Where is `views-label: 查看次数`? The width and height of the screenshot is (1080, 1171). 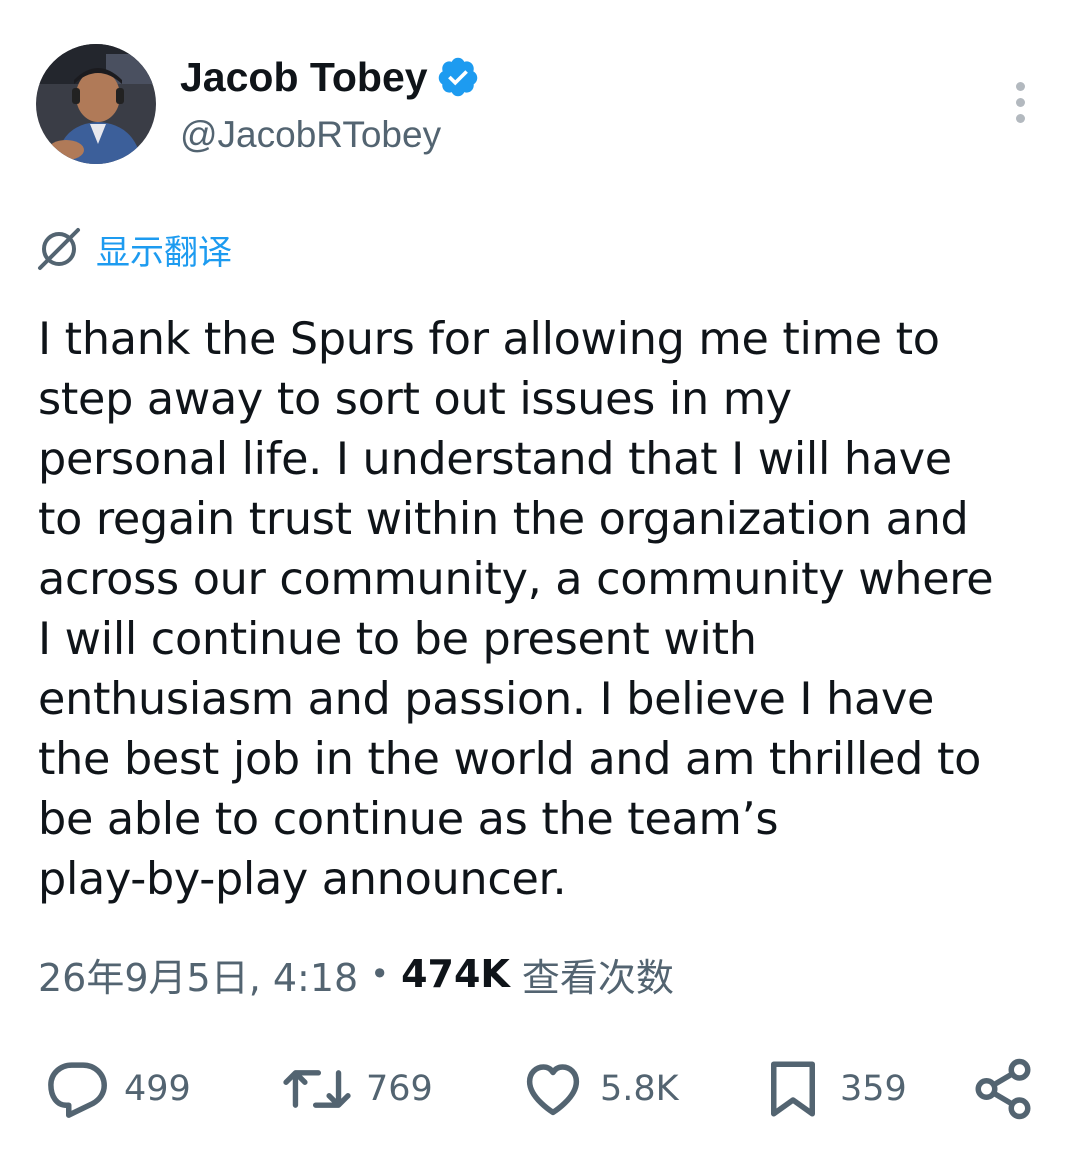
views-label: 查看次数 is located at coordinates (597, 977).